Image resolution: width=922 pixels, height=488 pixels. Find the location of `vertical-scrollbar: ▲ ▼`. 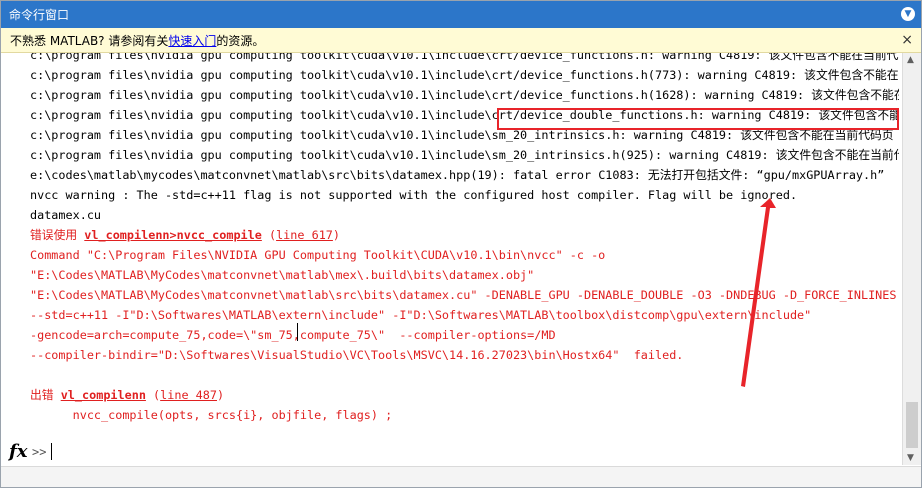

vertical-scrollbar: ▲ ▼ is located at coordinates (911, 259).